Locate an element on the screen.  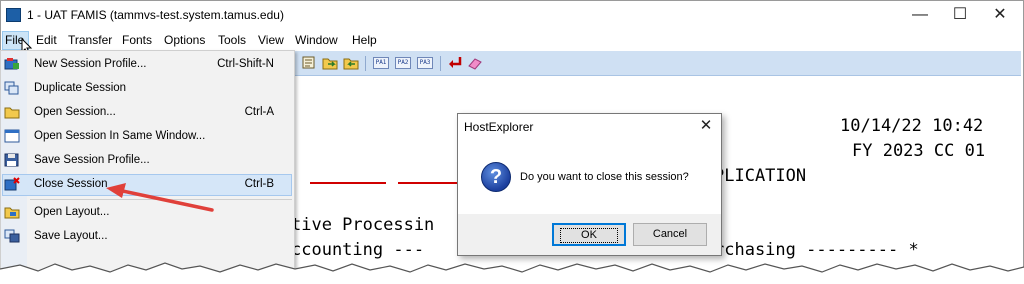
new-session-icon is located at coordinates (11, 64).